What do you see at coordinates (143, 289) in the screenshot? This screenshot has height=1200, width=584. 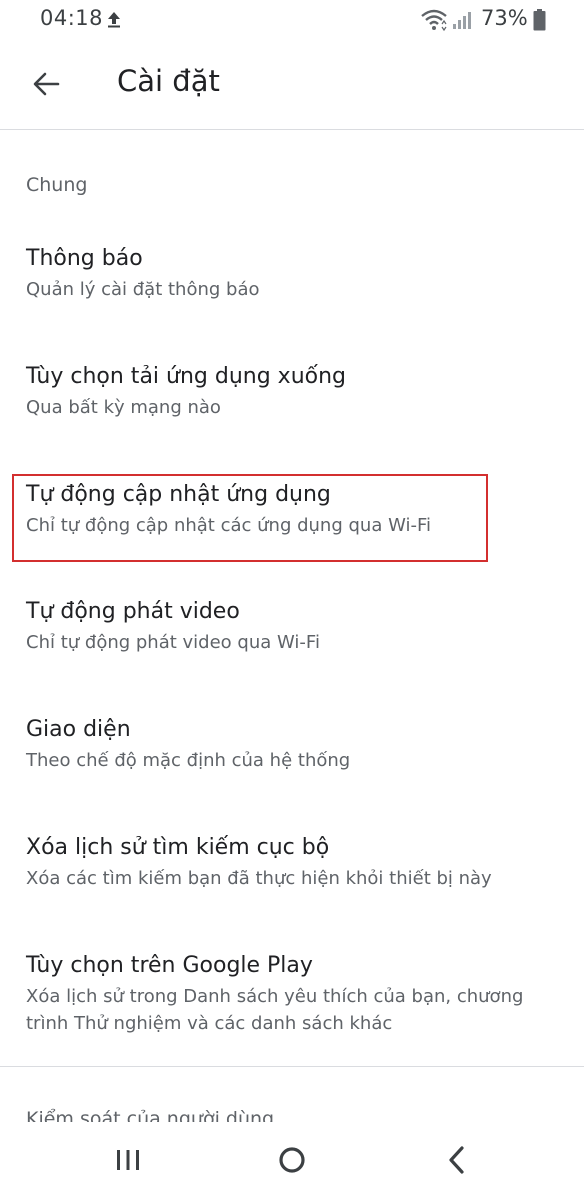 I see `setting-subtitle: Quản lý cài đặt thông báo` at bounding box center [143, 289].